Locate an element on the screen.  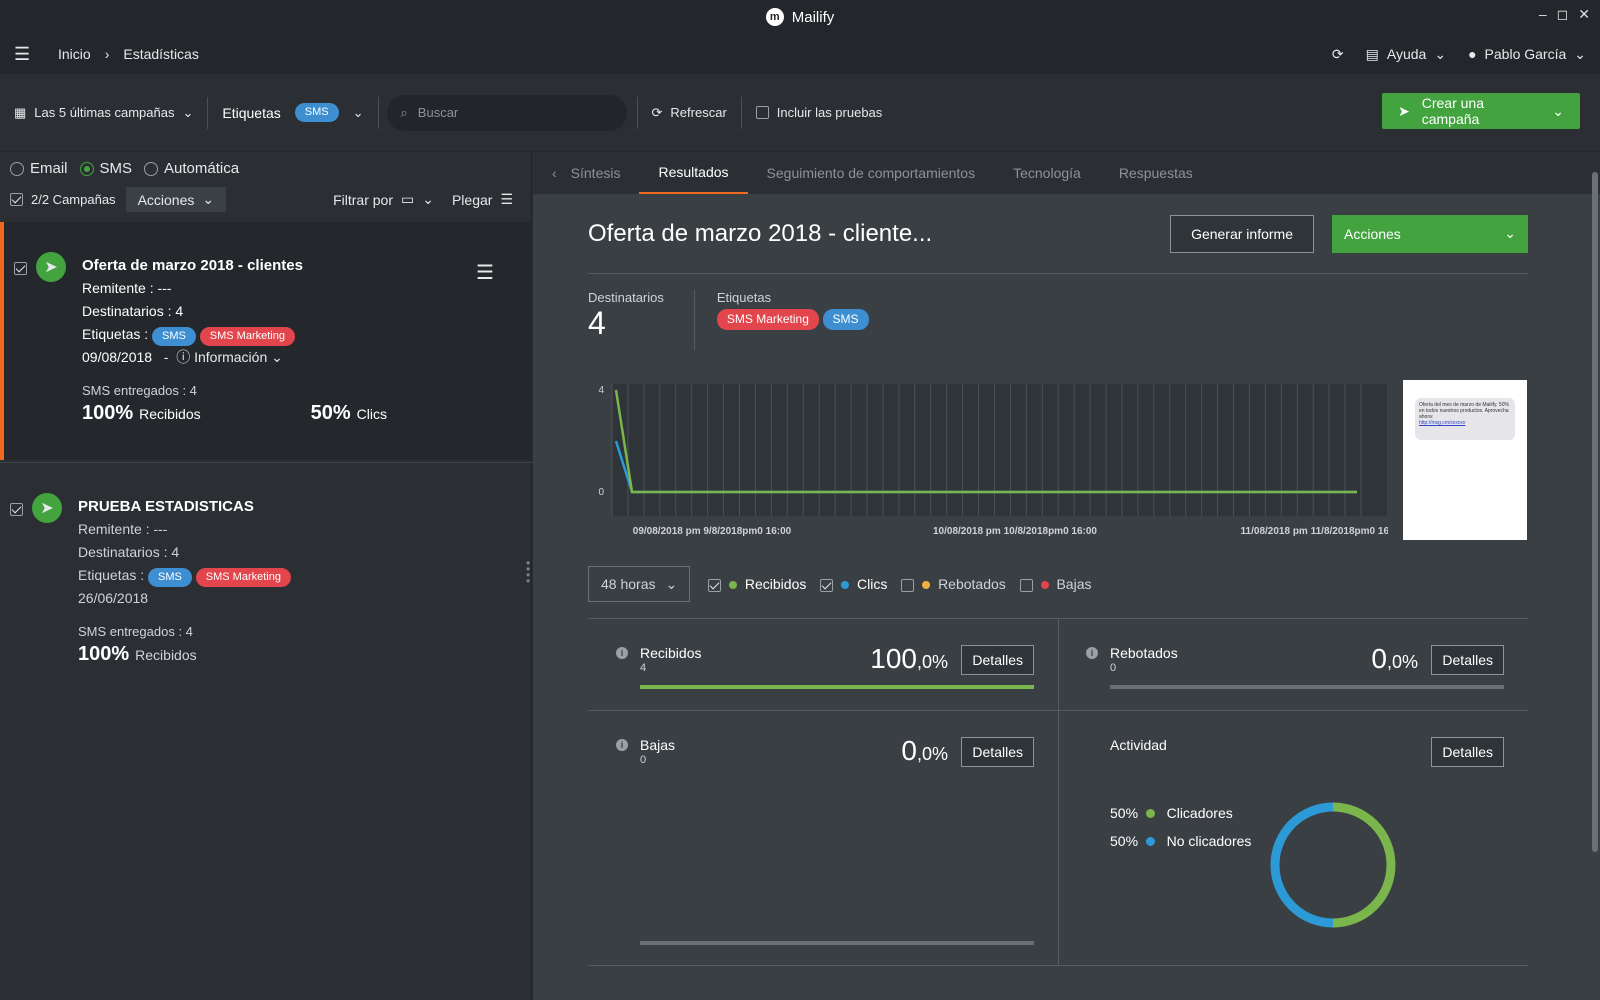
help-label: Ayuda is located at coordinates (1406, 54).